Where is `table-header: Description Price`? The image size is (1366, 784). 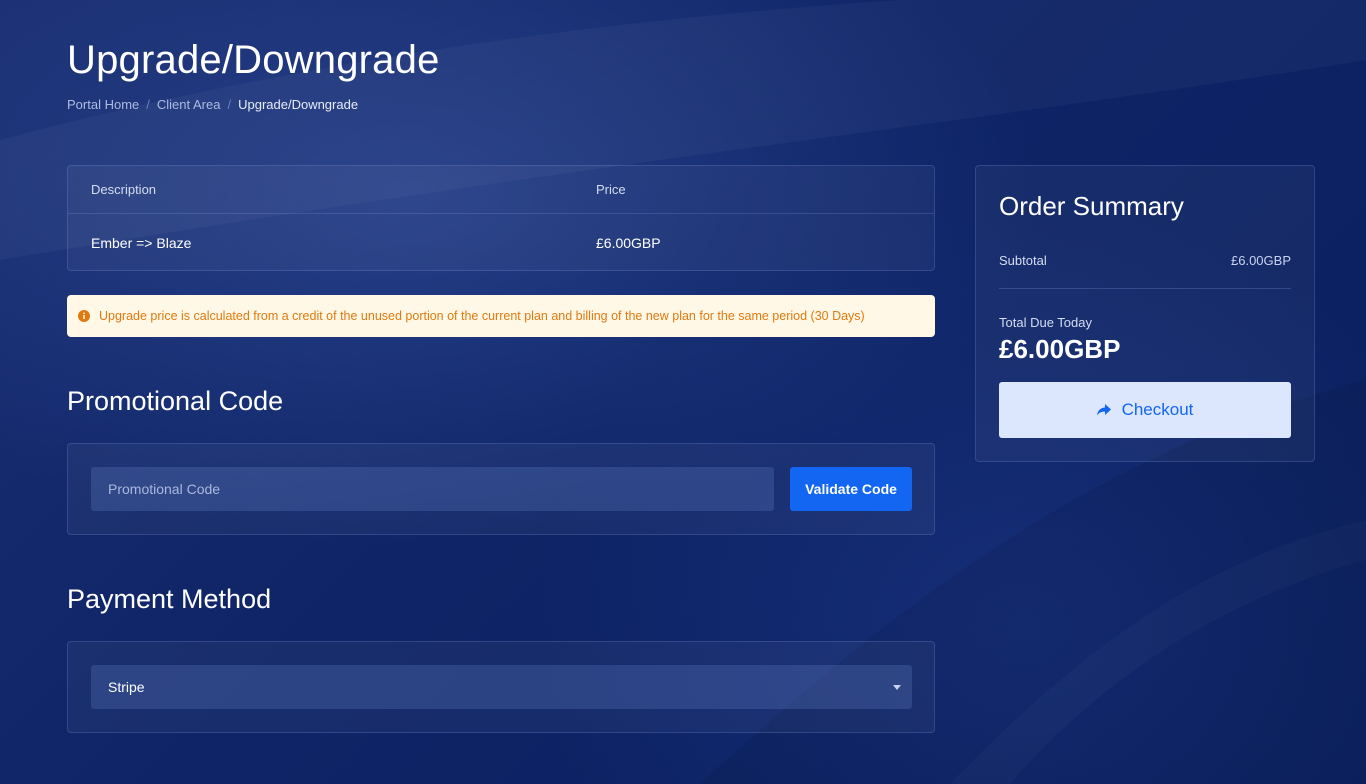
table-header: Description Price is located at coordinates (501, 190).